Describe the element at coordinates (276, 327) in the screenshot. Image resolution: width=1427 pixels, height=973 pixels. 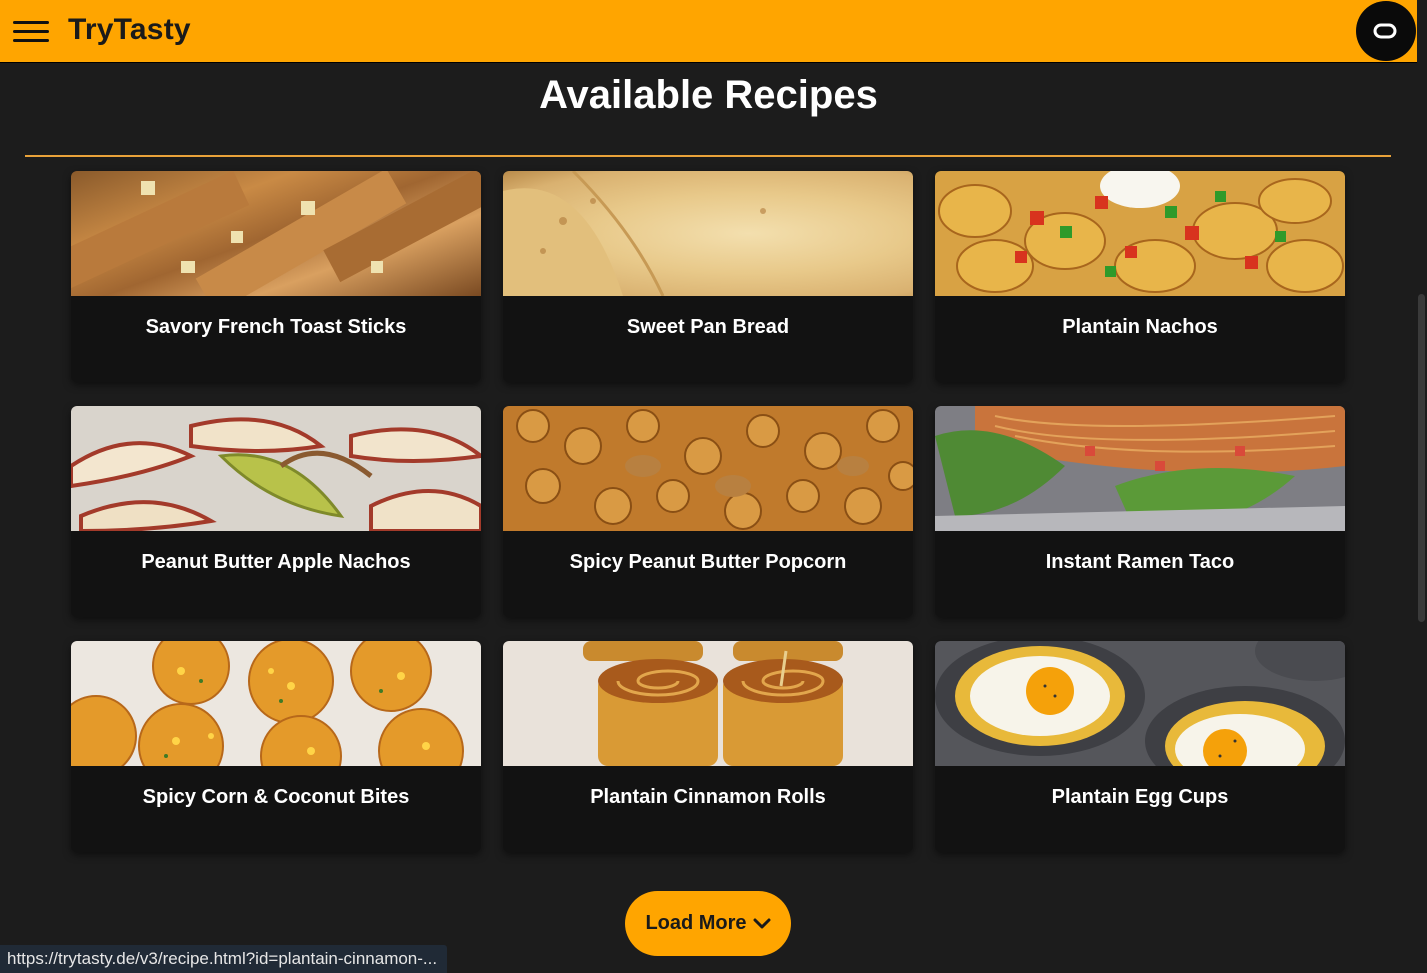
I see `recipe-title: Savory French Toast Sticks` at that location.